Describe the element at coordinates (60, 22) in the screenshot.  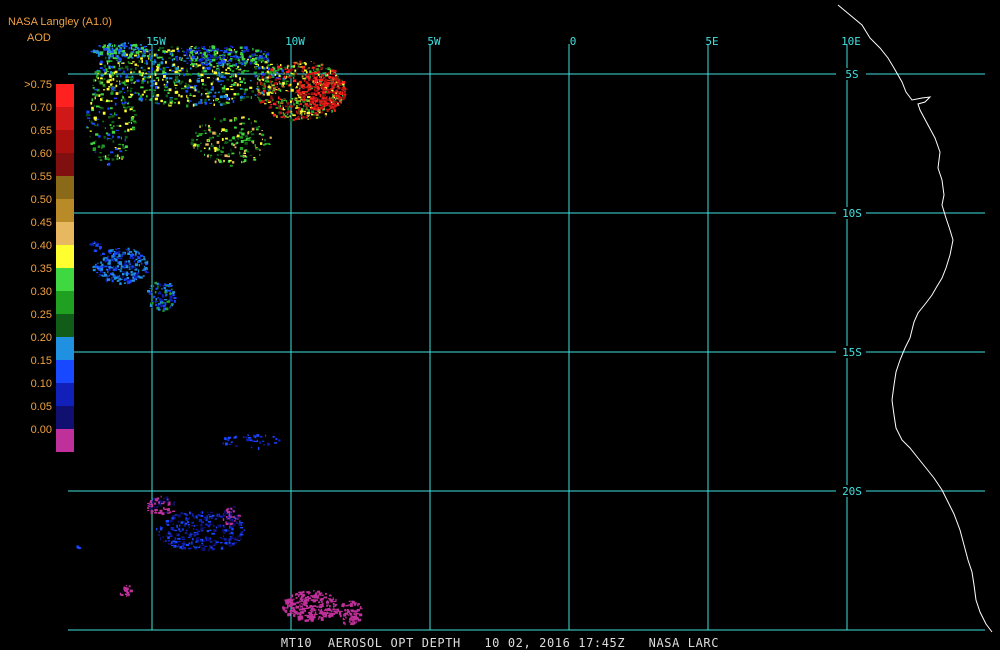
I see `data-source-label: NASA Langley (A1.0)` at that location.